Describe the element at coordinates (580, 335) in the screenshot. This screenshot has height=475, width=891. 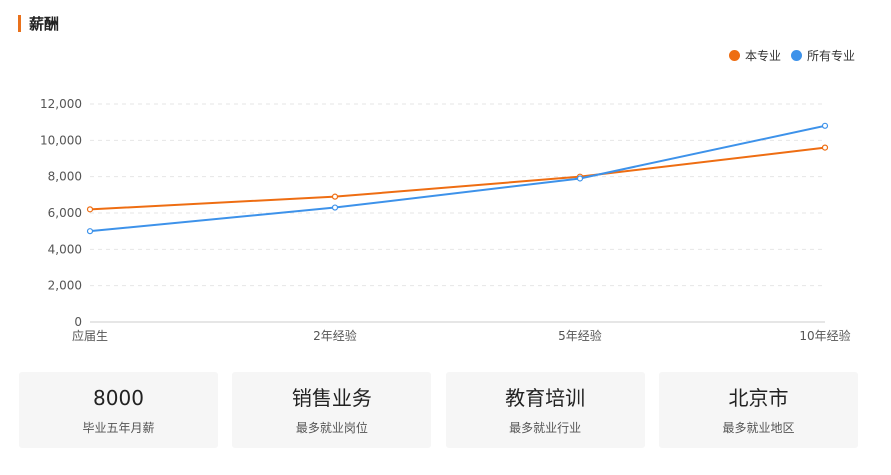
I see `x-tick-label: 5年经验` at that location.